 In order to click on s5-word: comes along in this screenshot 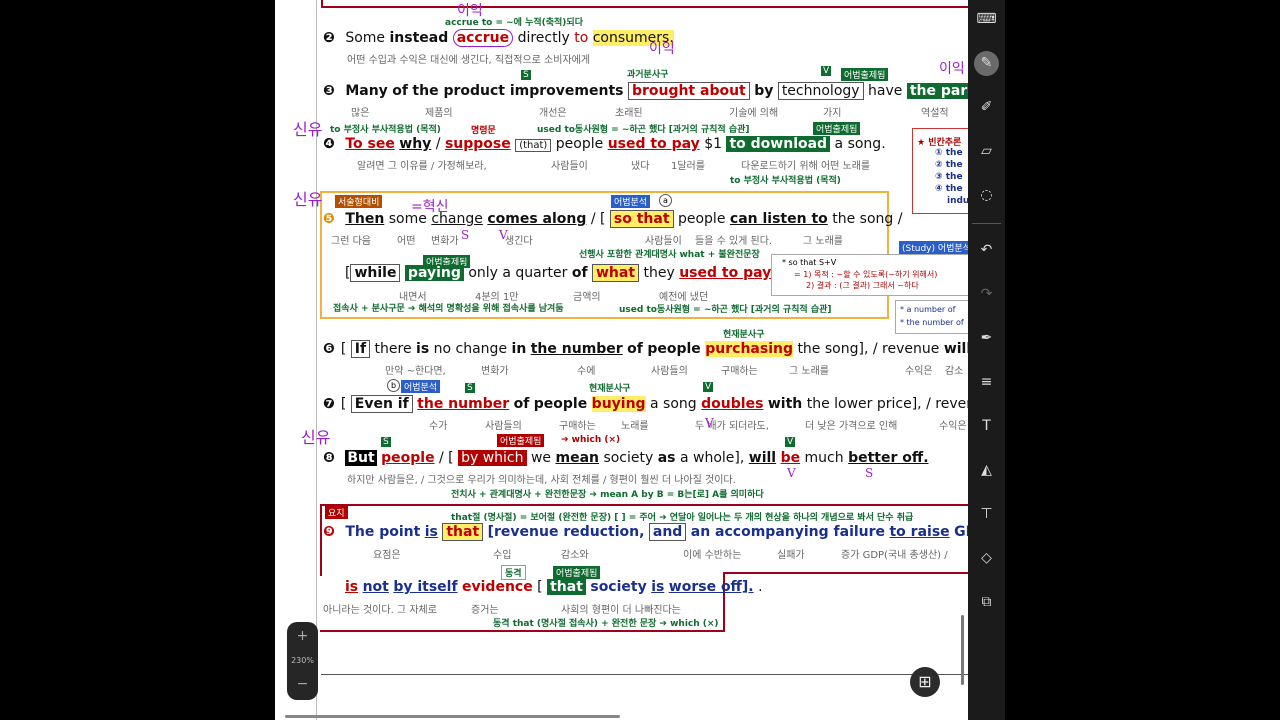, I will do `click(537, 219)`.